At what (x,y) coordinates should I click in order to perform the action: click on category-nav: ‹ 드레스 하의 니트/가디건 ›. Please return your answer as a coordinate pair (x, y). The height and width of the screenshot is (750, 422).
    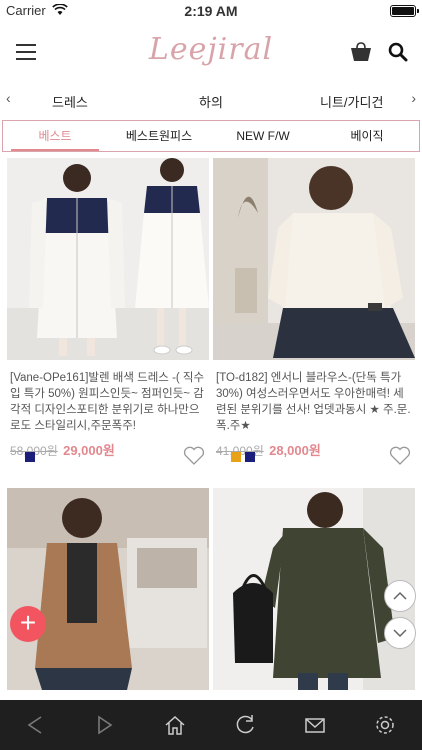
    Looking at the image, I should click on (211, 100).